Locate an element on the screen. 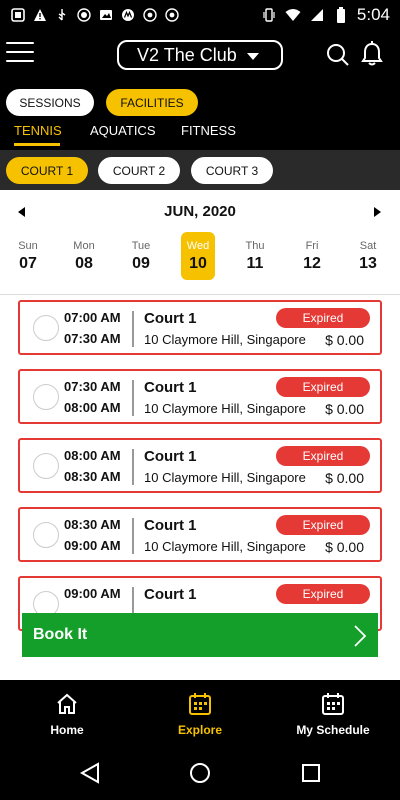 This screenshot has width=400, height=800. day-name: Mon is located at coordinates (84, 246).